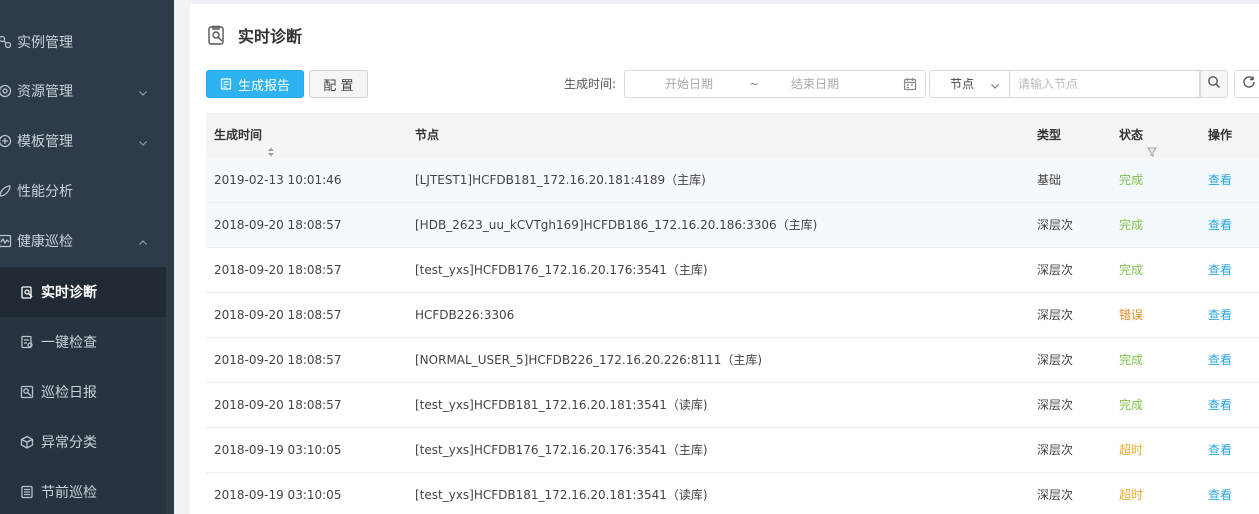  Describe the element at coordinates (27, 492) in the screenshot. I see `holiday-icon` at that location.